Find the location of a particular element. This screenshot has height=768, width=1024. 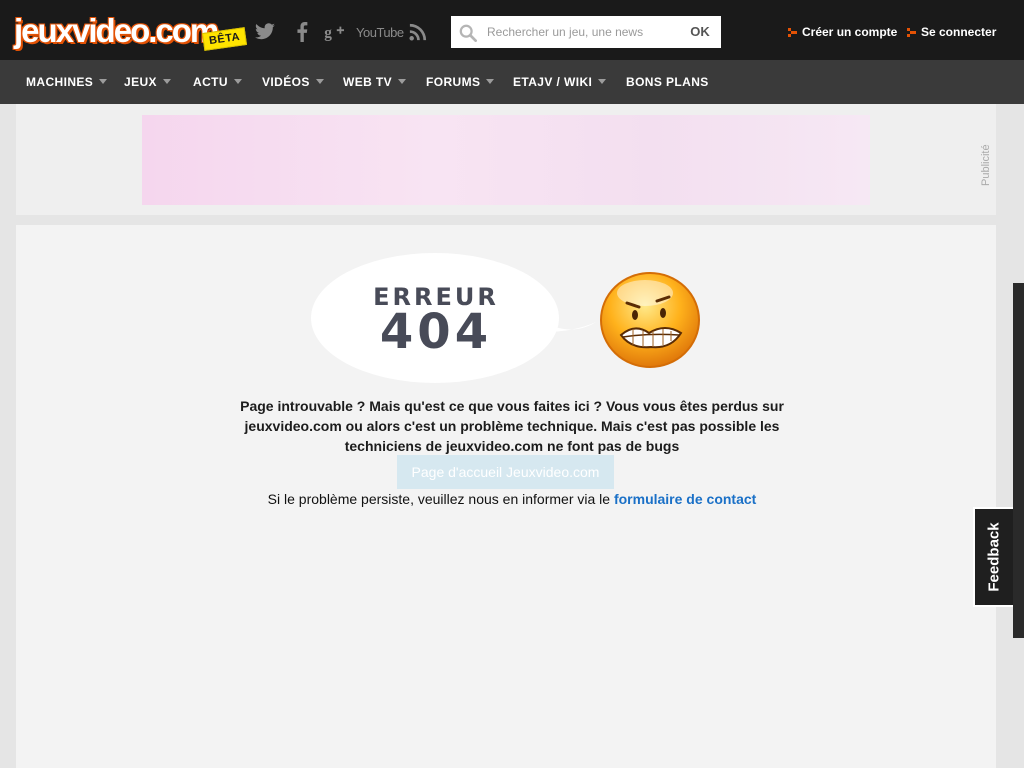

rss-icon is located at coordinates (418, 32).